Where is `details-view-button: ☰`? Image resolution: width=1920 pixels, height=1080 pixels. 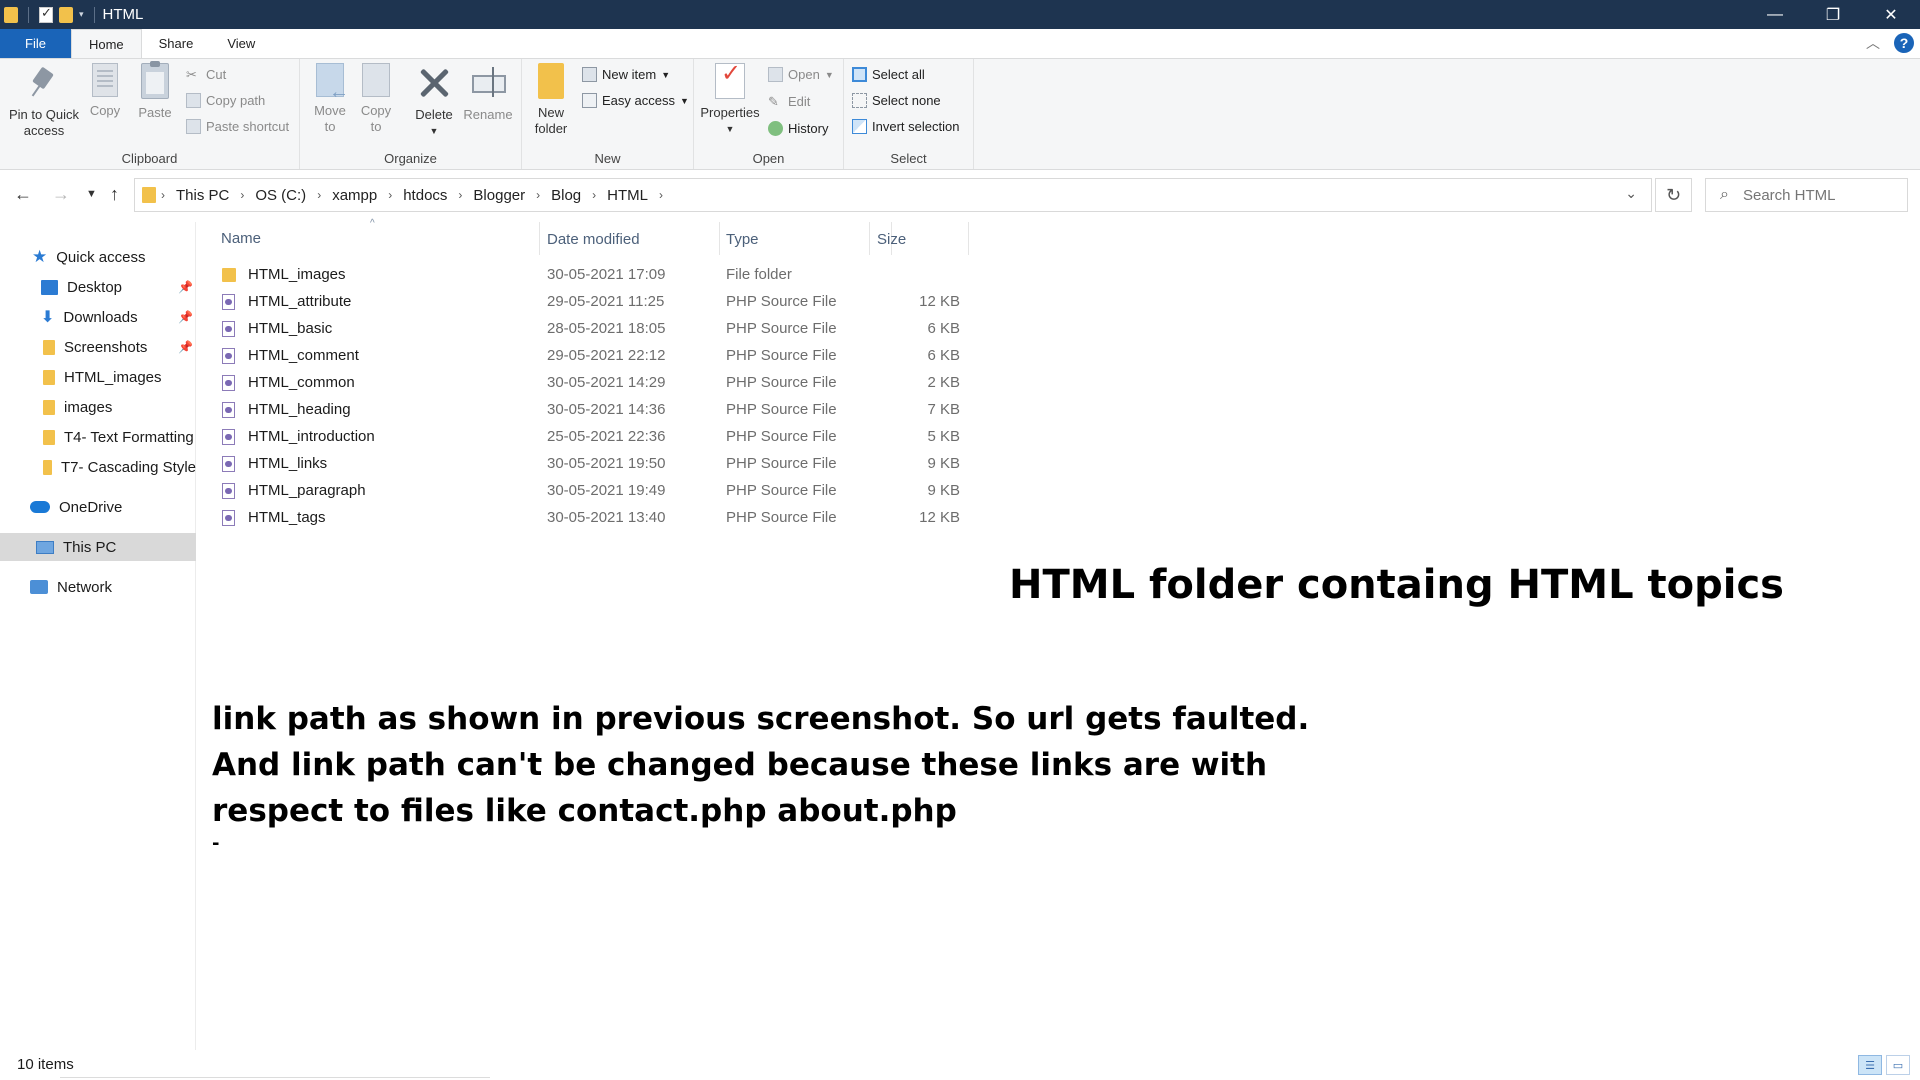 details-view-button: ☰ is located at coordinates (1870, 1065).